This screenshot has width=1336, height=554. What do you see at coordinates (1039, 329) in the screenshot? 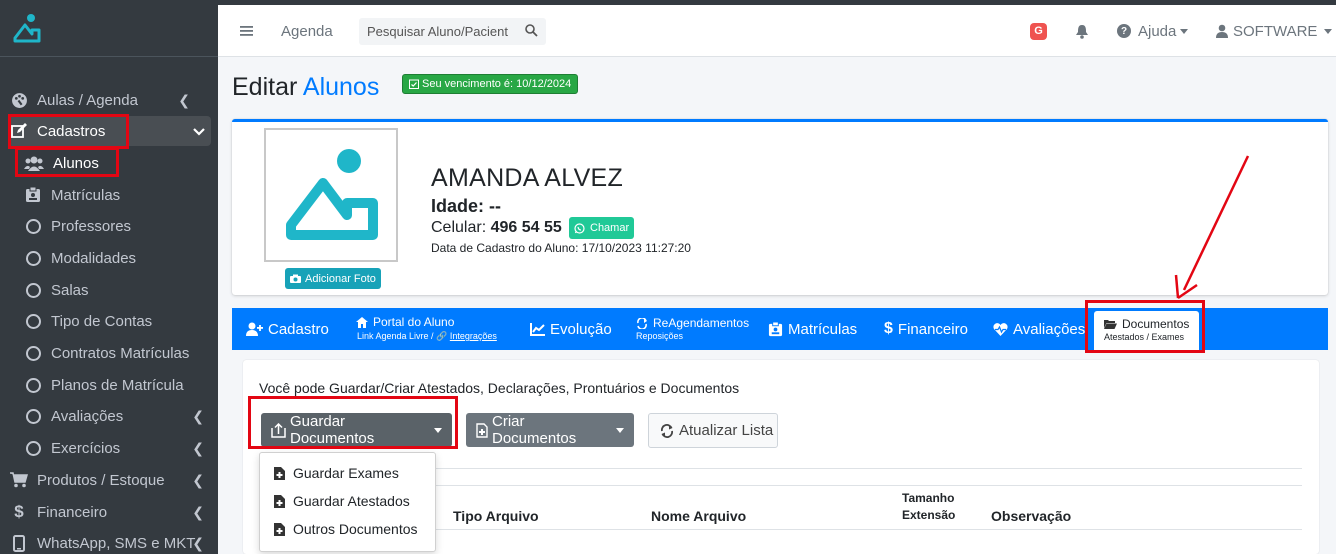
I see `tab-avaliacoes: Avaliações` at bounding box center [1039, 329].